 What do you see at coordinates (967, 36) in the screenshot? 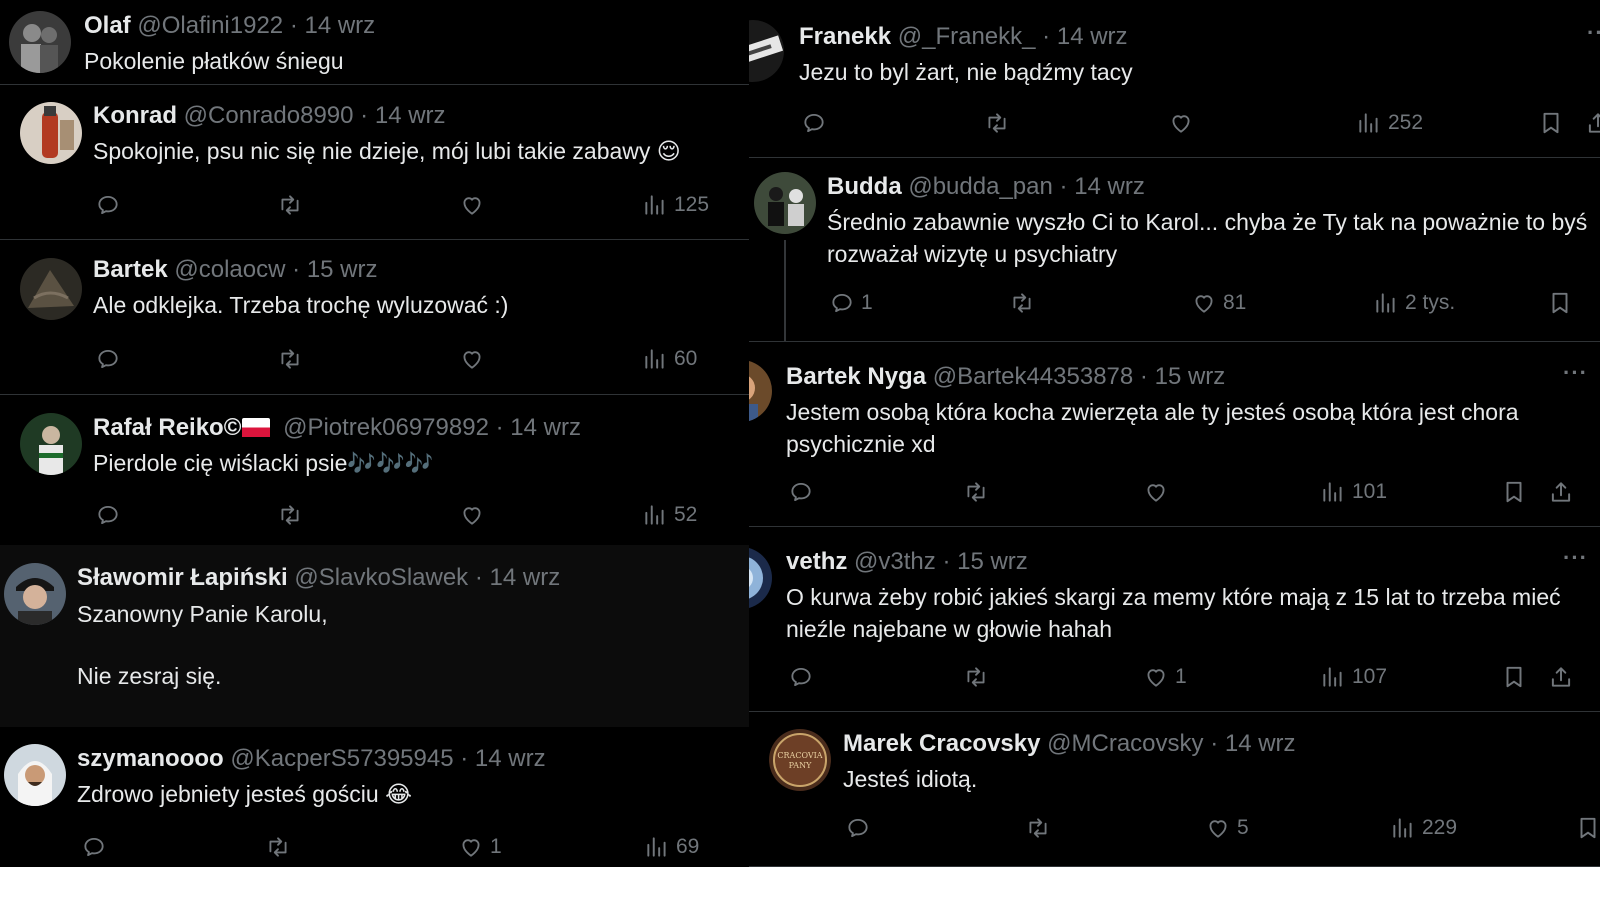
I see `author-handle: @_Franekk_` at bounding box center [967, 36].